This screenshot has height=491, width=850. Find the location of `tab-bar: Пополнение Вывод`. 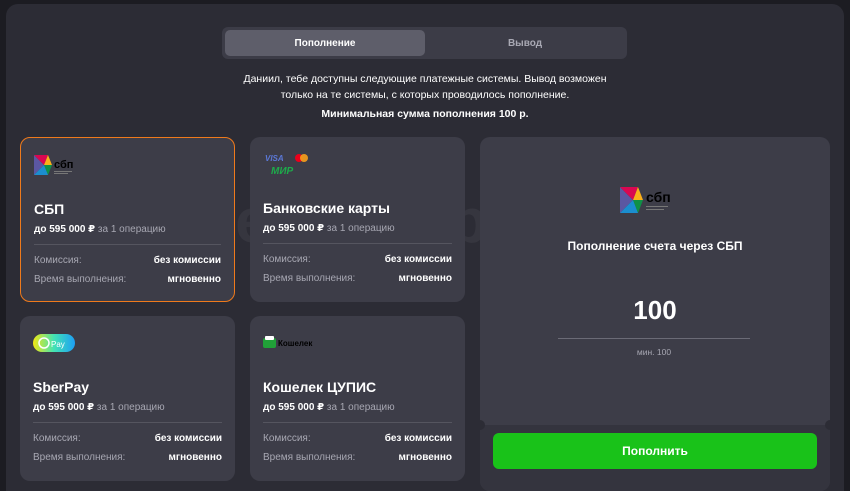

tab-bar: Пополнение Вывод is located at coordinates (424, 43).